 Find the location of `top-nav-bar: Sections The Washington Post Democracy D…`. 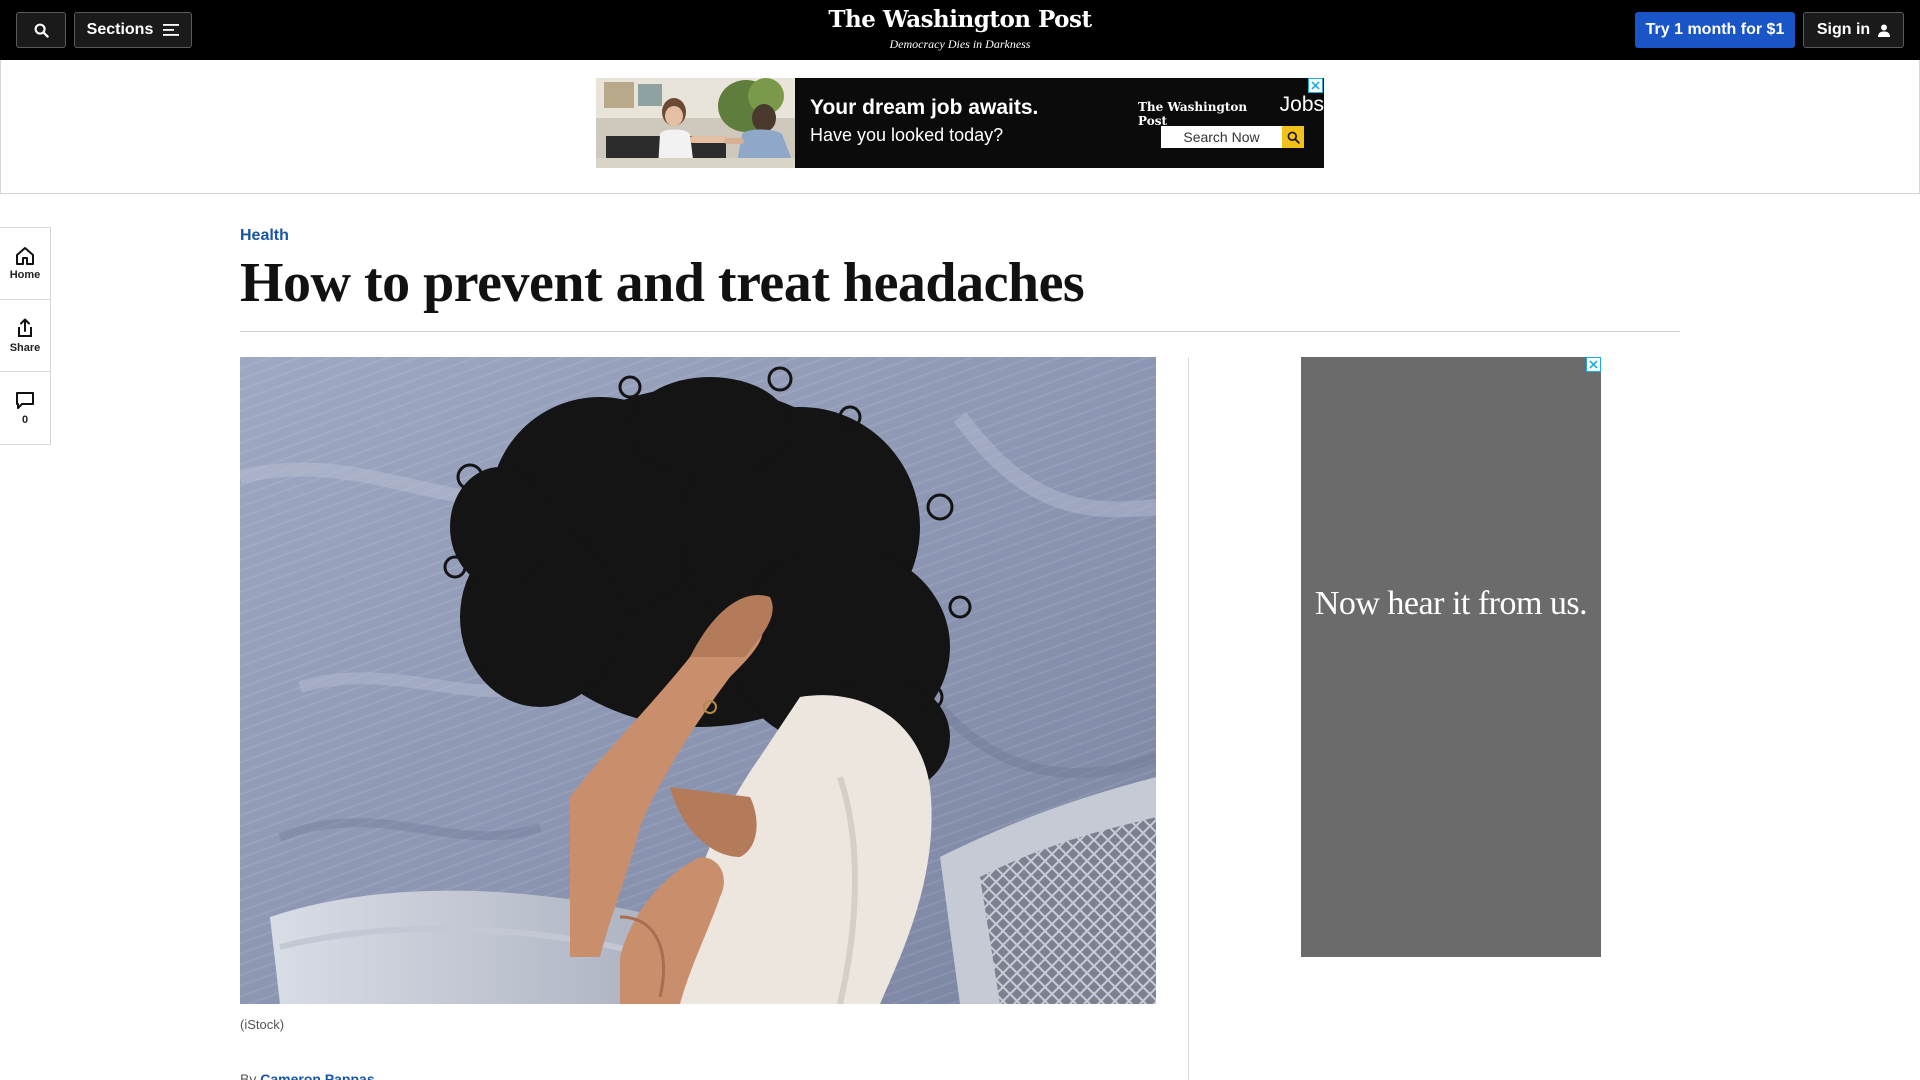

top-nav-bar: Sections The Washington Post Democracy D… is located at coordinates (960, 30).